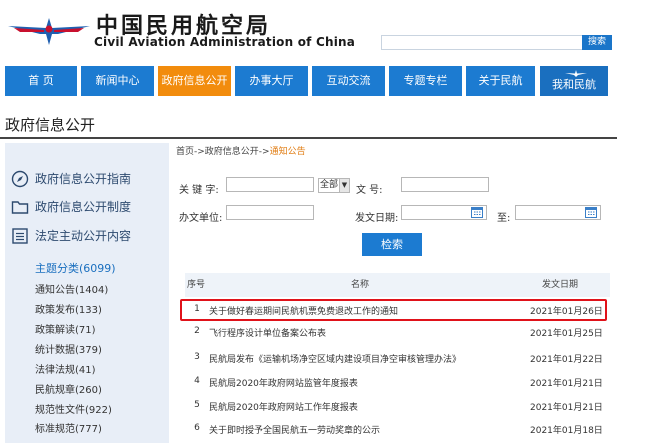 Image resolution: width=650 pixels, height=443 pixels. Describe the element at coordinates (197, 405) in the screenshot. I see `row-number: 5` at that location.